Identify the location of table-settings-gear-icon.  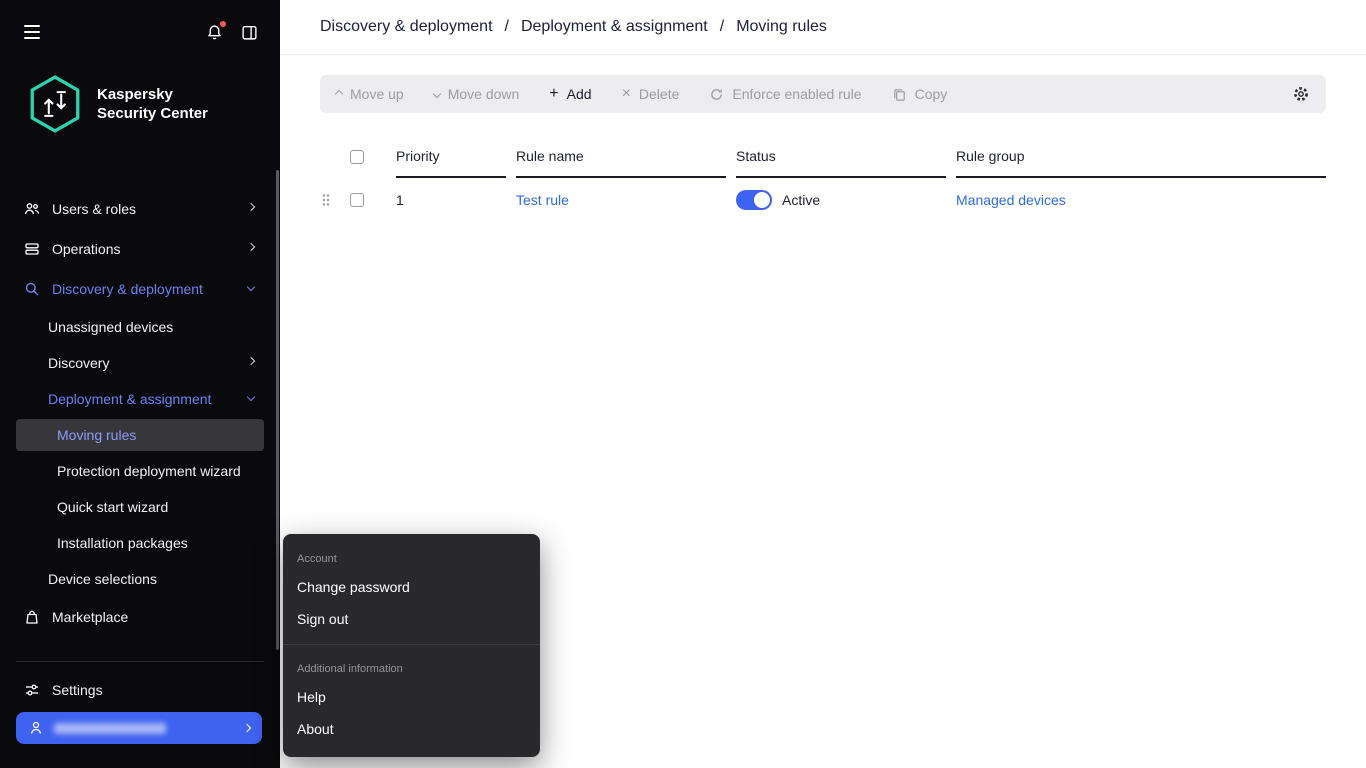
(1301, 94).